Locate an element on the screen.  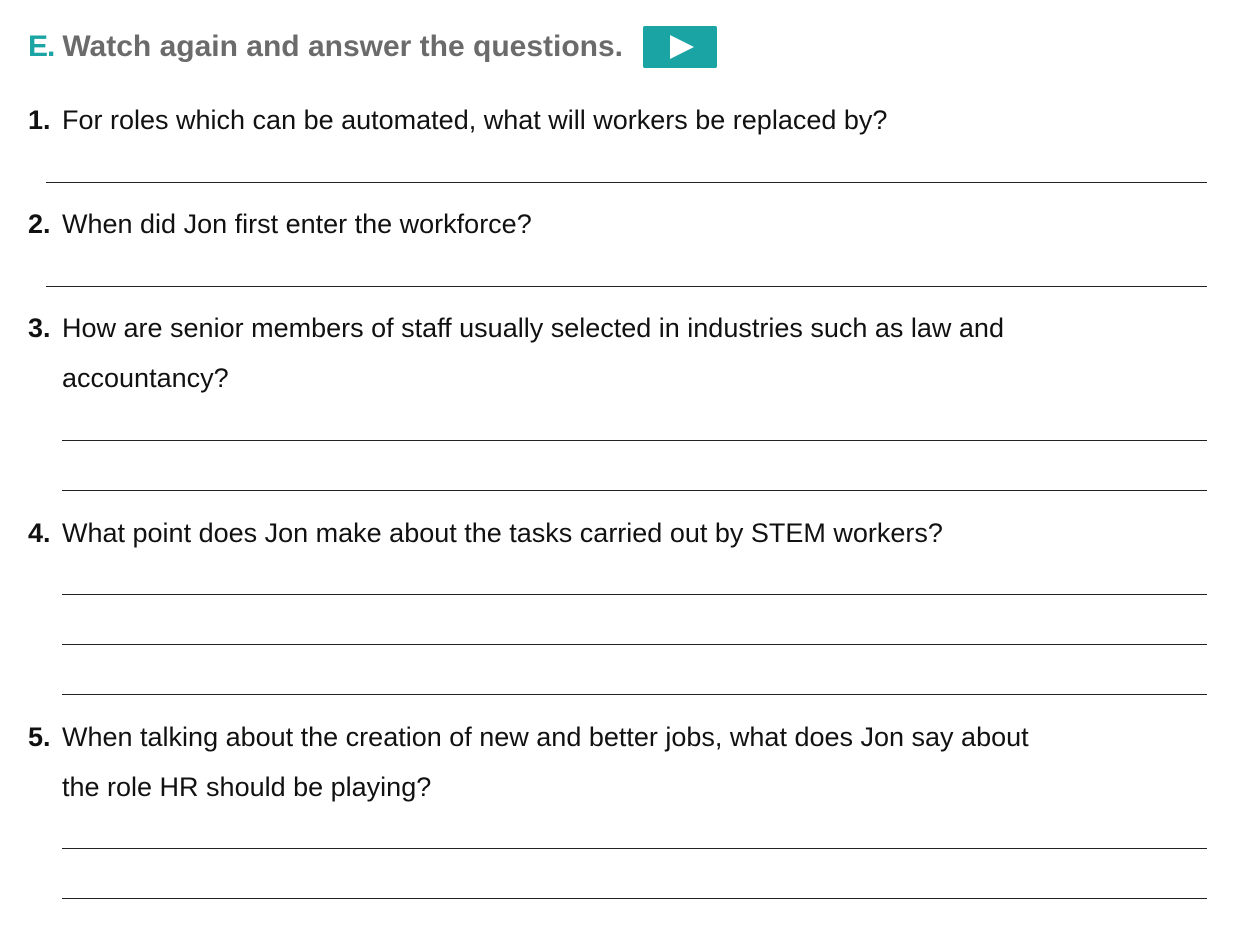
play-icon is located at coordinates (682, 47).